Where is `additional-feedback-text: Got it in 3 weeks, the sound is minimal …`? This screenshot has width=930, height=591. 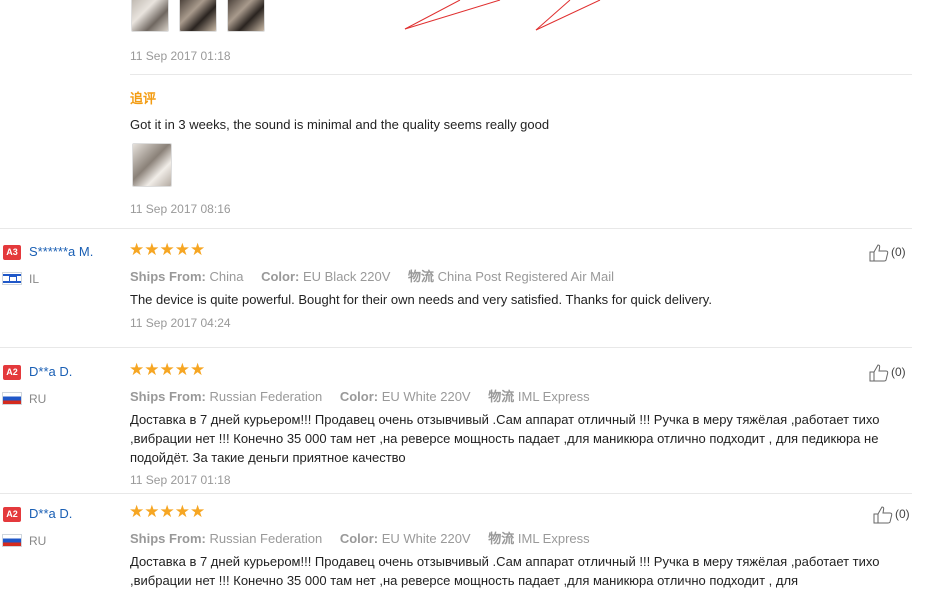
additional-feedback-text: Got it in 3 weeks, the sound is minimal … is located at coordinates (340, 124).